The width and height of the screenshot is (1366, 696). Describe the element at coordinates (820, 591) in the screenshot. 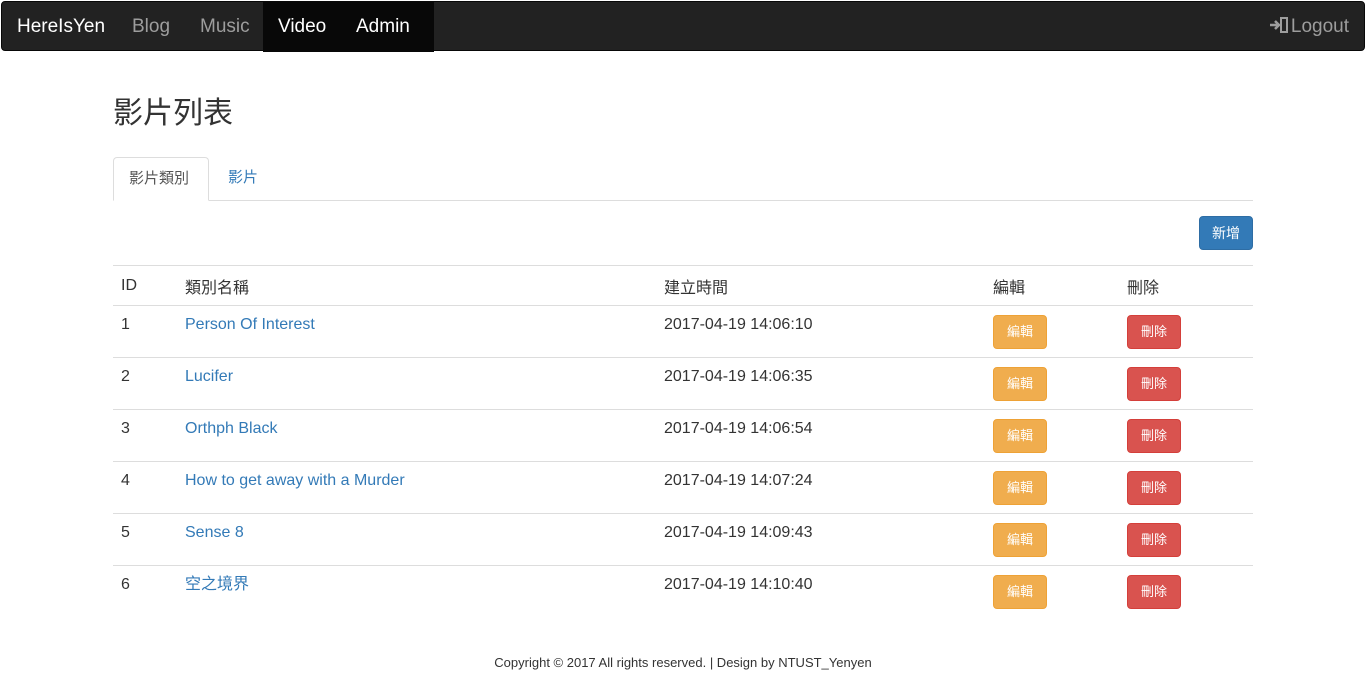

I see `row-created: 2017-04-19 14:10:40` at that location.